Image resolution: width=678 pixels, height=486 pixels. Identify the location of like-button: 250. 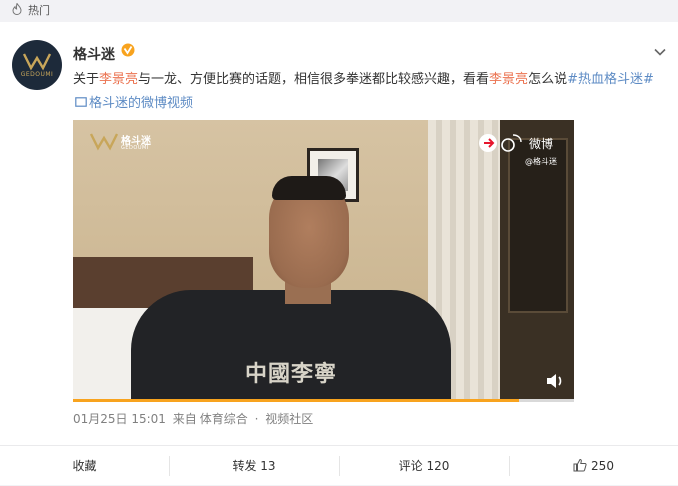
(593, 466).